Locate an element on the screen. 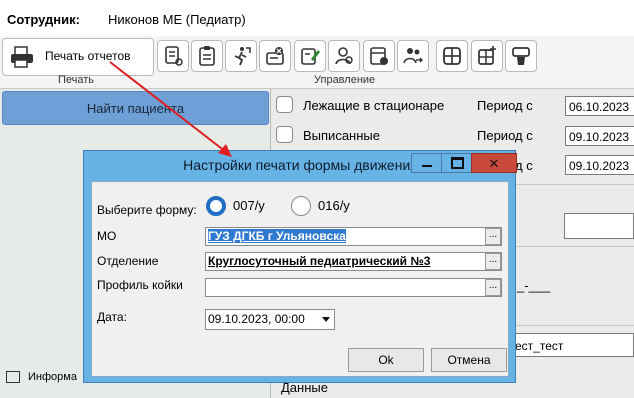  info-label: Информа is located at coordinates (52, 377).